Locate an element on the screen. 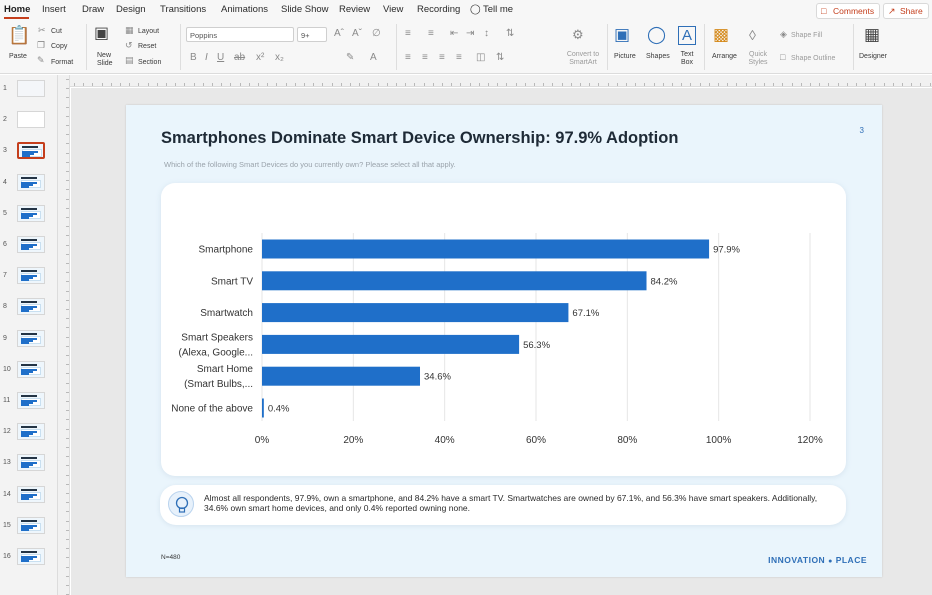 The width and height of the screenshot is (932, 595). align-left-icon: ≡ is located at coordinates (408, 58).